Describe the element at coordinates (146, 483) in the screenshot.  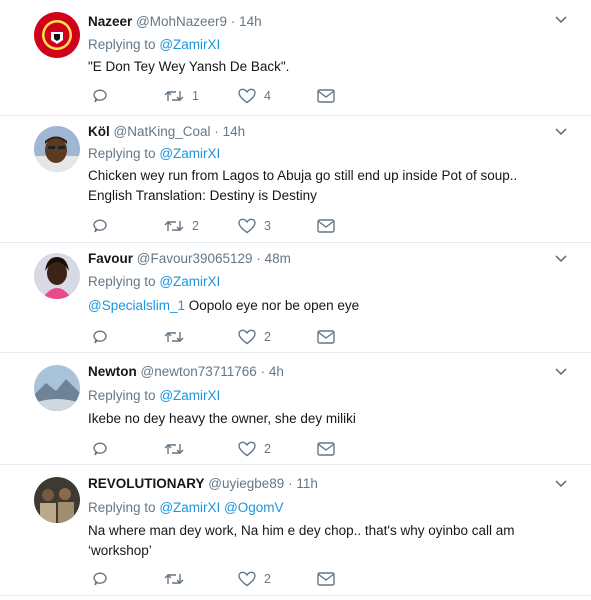
I see `author-name: REVOLUTIONARY` at that location.